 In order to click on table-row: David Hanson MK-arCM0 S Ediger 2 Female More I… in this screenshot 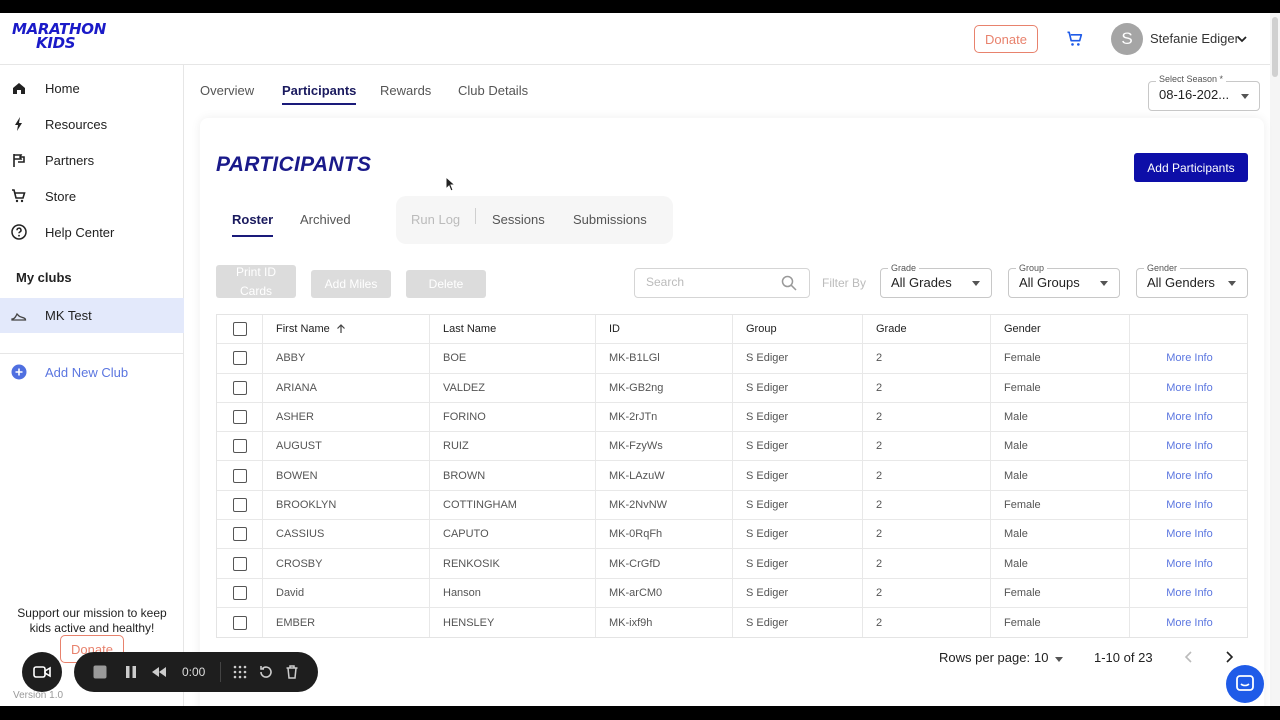, I will do `click(733, 593)`.